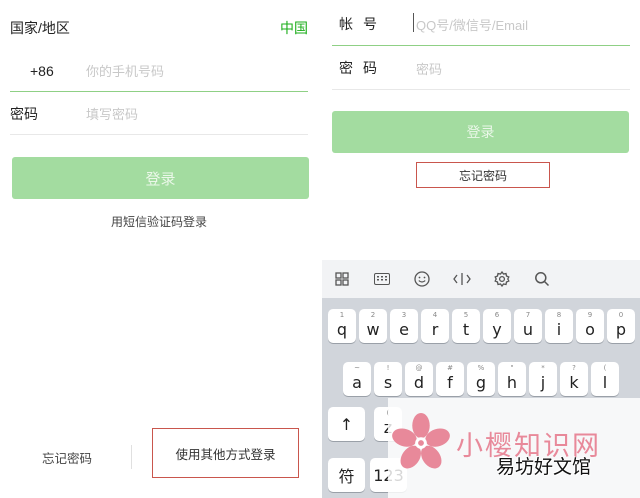 This screenshot has height=498, width=640. Describe the element at coordinates (497, 315) in the screenshot. I see `key-secondary-label: 6` at that location.